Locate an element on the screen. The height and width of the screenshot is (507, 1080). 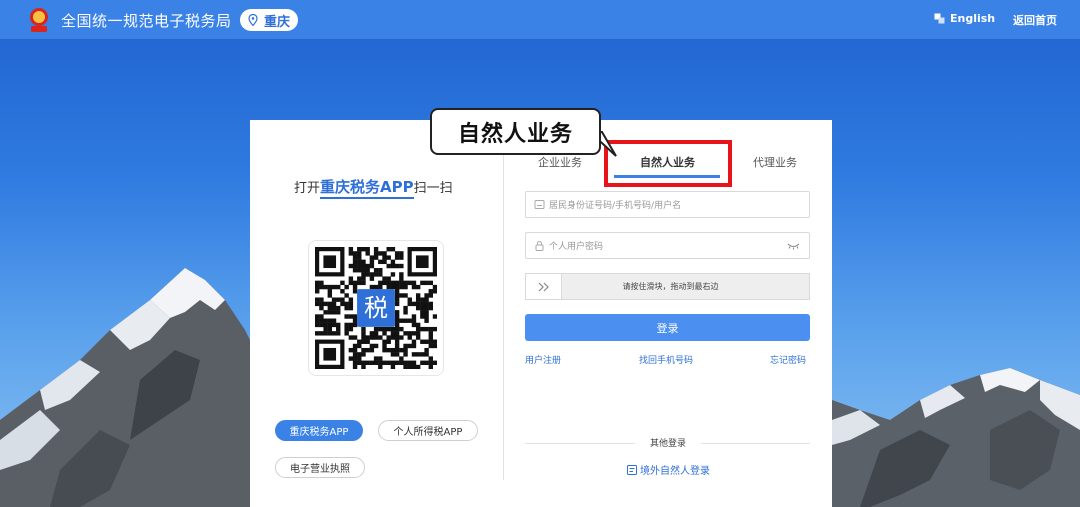
login-button: 登录 is located at coordinates (667, 327).